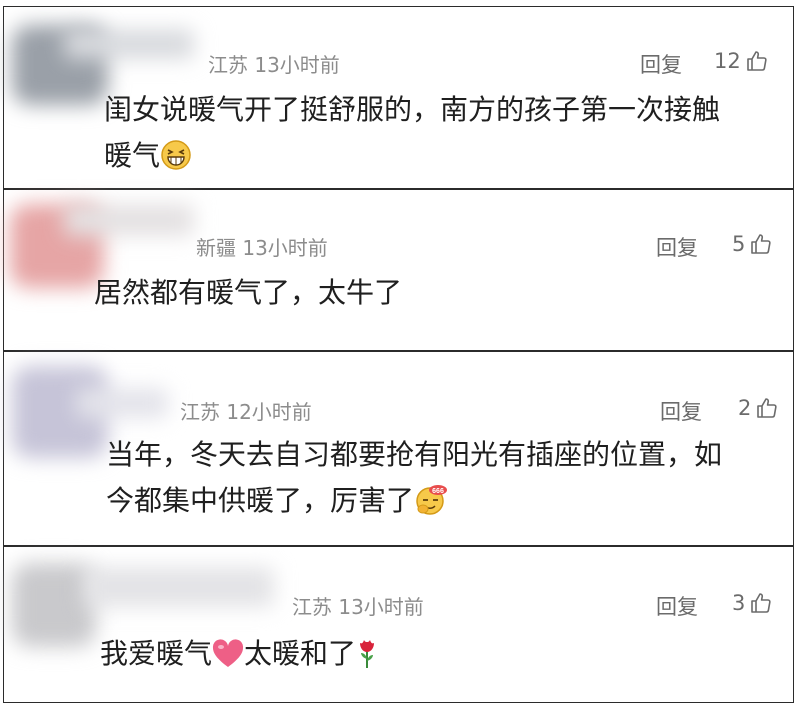  I want to click on like-button: 2, so click(758, 408).